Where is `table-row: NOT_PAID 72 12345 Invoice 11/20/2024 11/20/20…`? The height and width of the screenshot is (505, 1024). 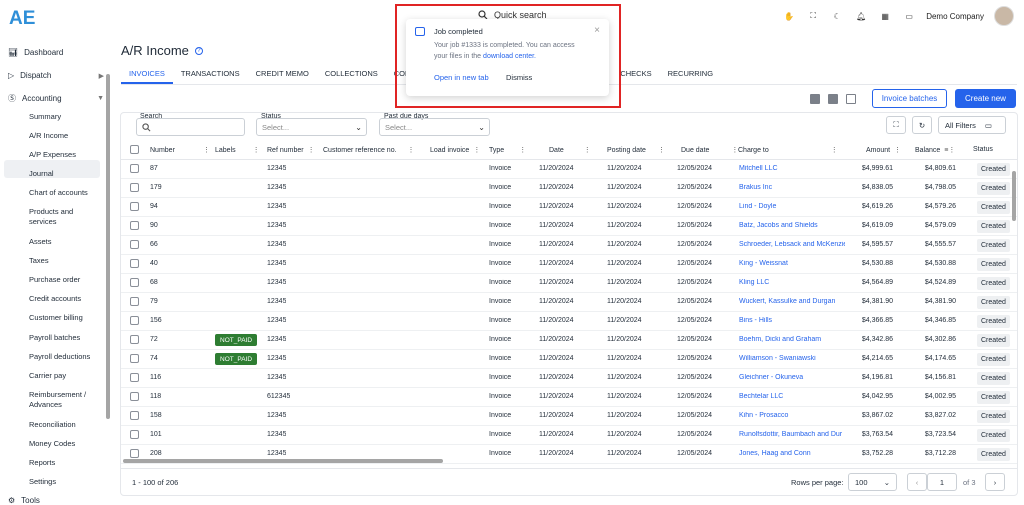 table-row: NOT_PAID 72 12345 Invoice 11/20/2024 11/20/20… is located at coordinates (569, 340).